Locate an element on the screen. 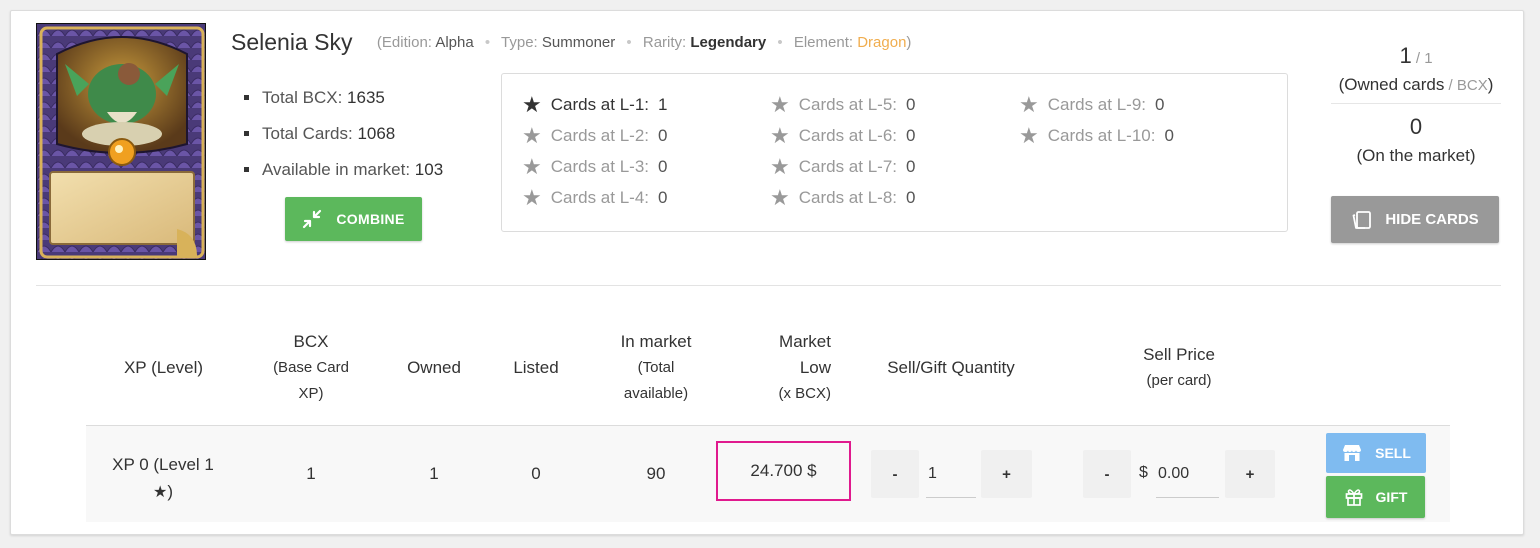 The image size is (1540, 548). quantity-increase-button: + is located at coordinates (1006, 474).